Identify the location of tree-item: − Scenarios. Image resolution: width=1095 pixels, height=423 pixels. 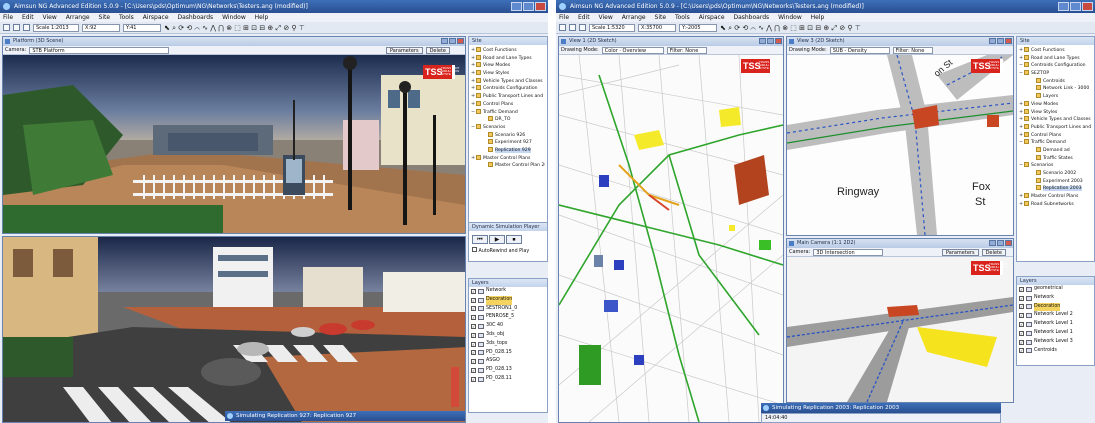
(1055, 166).